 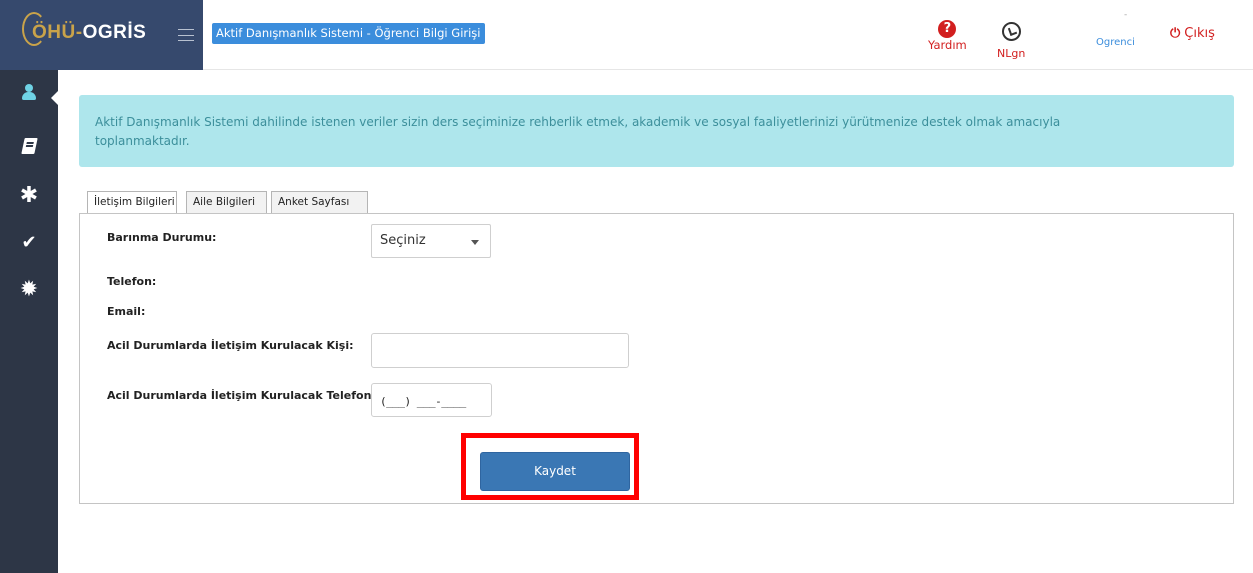 I want to click on user-name: -, so click(x=1126, y=15).